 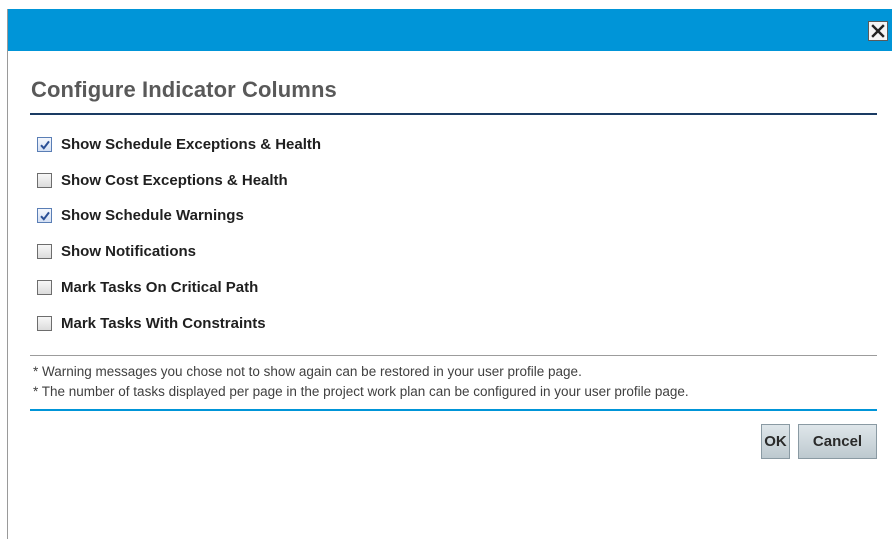 What do you see at coordinates (446, 4) in the screenshot?
I see `page-background` at bounding box center [446, 4].